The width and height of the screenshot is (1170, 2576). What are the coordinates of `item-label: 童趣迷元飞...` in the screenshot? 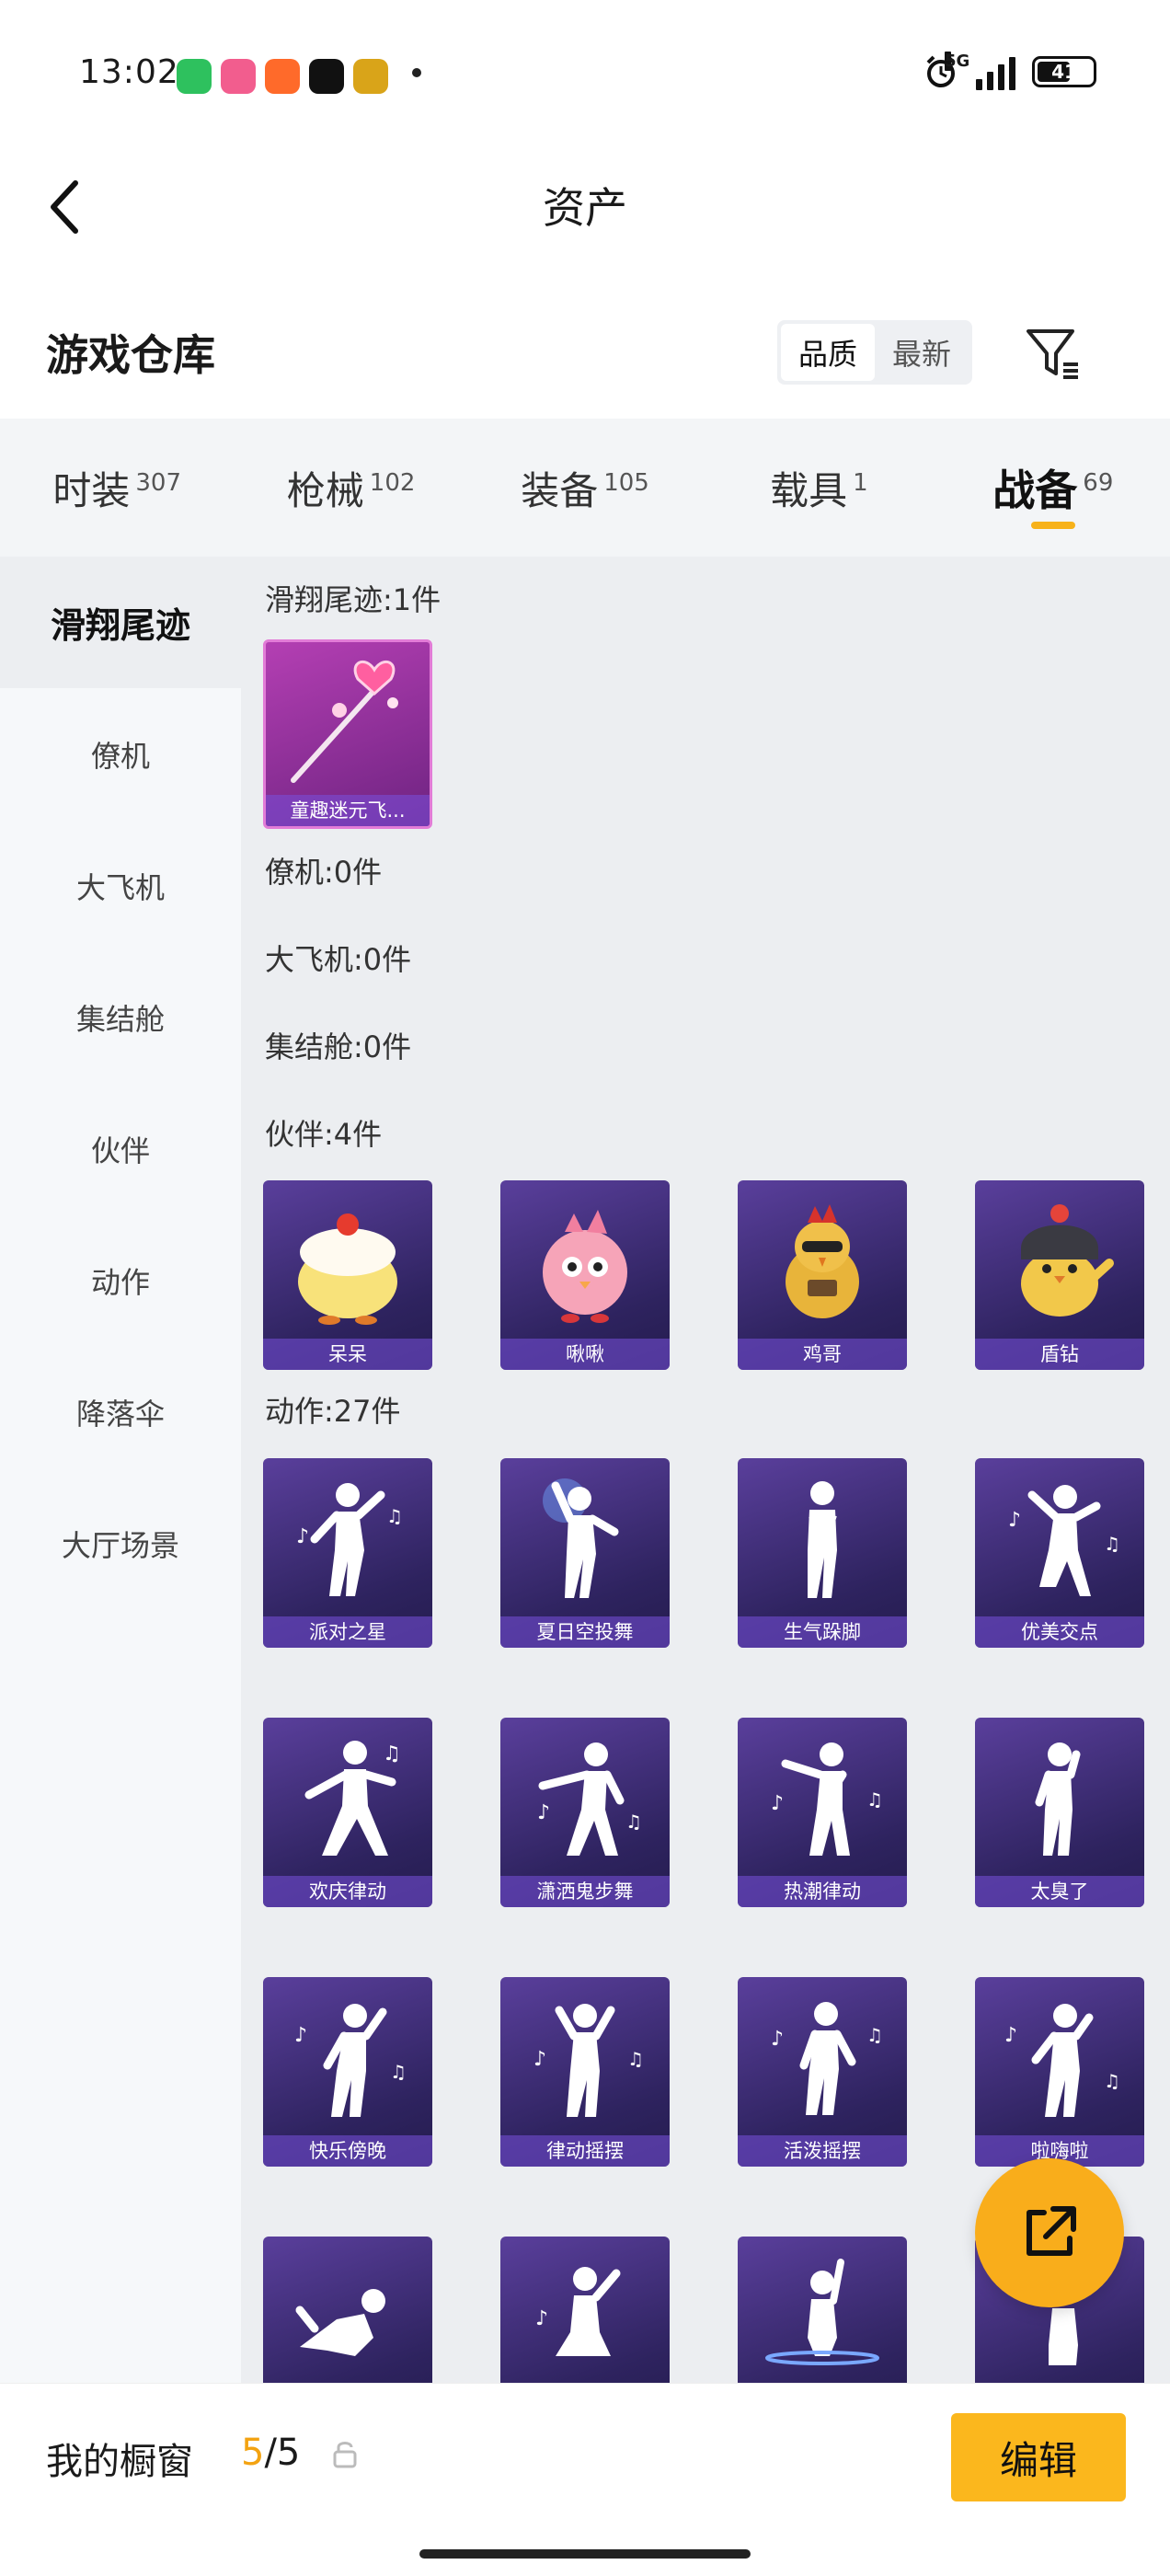 It's located at (348, 810).